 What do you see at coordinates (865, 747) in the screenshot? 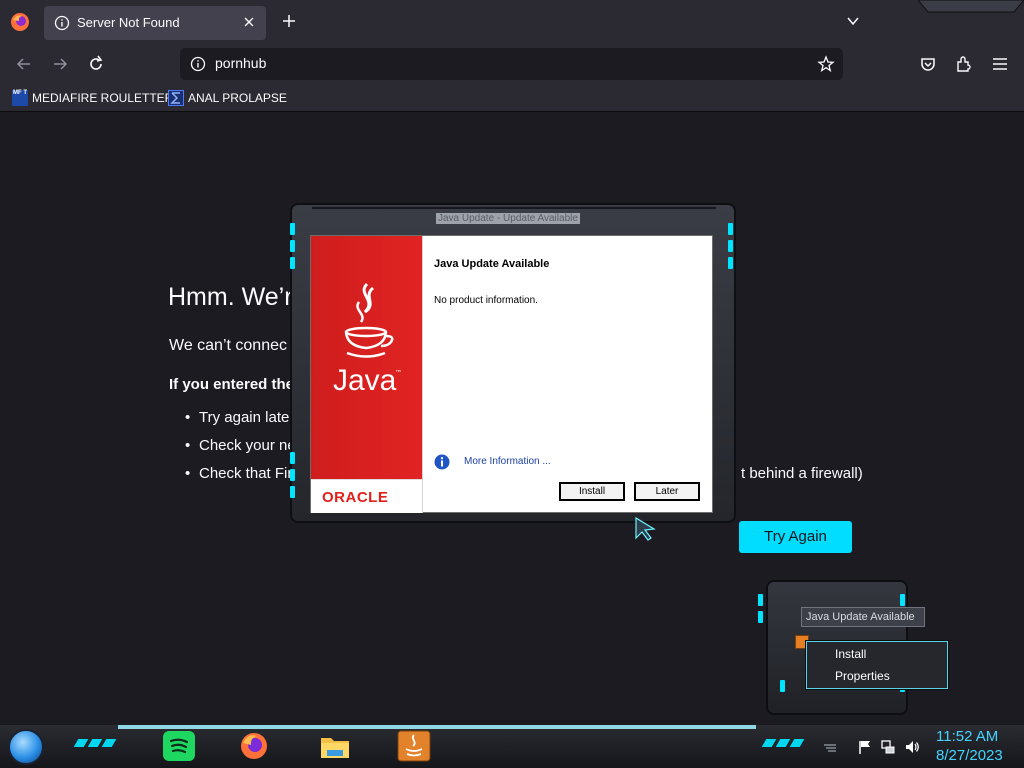
I see `action-center-flag-icon` at bounding box center [865, 747].